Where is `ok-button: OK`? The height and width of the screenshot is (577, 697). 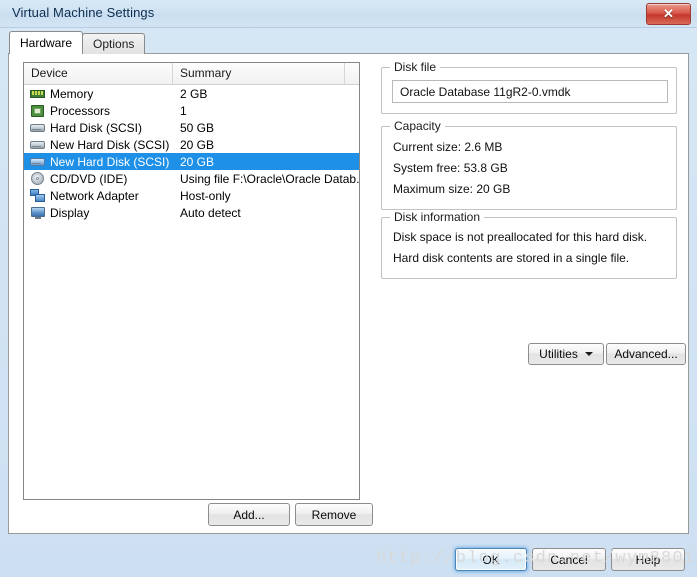 ok-button: OK is located at coordinates (491, 559).